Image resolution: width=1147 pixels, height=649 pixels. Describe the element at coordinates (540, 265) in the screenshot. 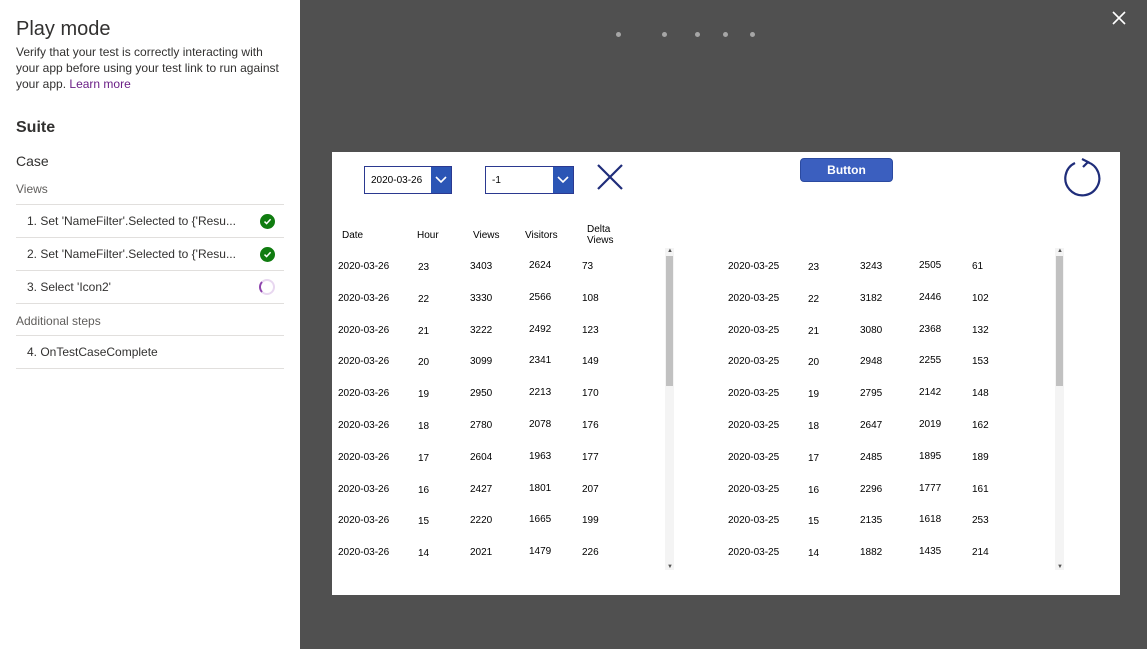

I see `gallery-cell: 2624` at that location.